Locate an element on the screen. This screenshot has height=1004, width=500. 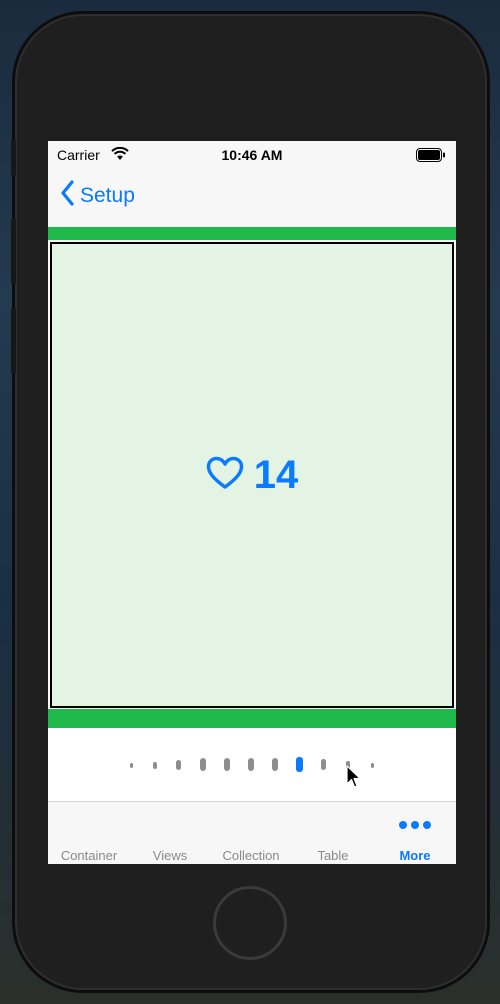
status-bar: Carrier 10:46 AM is located at coordinates (252, 155).